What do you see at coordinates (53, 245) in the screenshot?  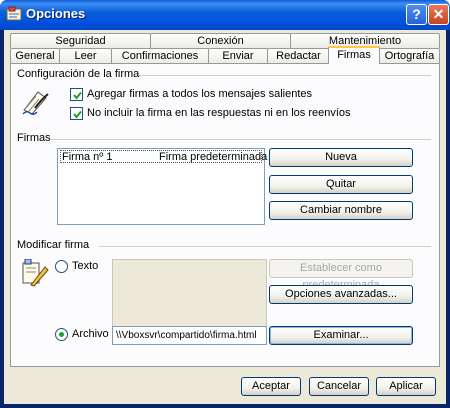 I see `modificar-legend: Modificar firma` at bounding box center [53, 245].